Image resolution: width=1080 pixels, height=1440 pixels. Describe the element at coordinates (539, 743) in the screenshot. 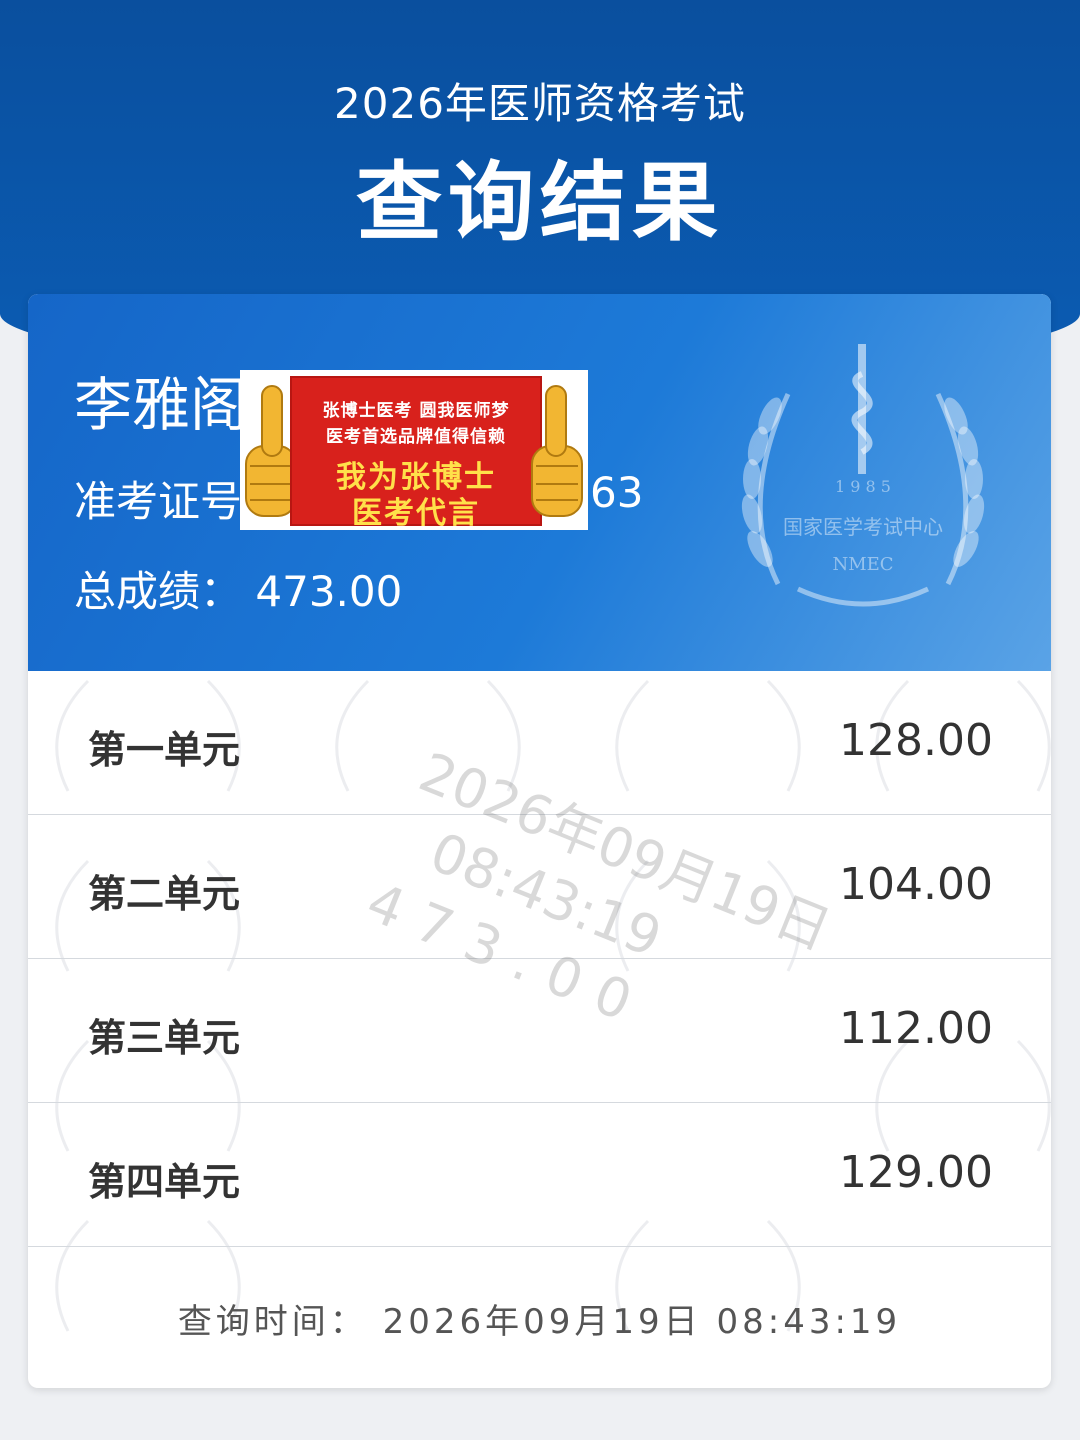

I see `unit-row: 第一单元 128.00` at that location.